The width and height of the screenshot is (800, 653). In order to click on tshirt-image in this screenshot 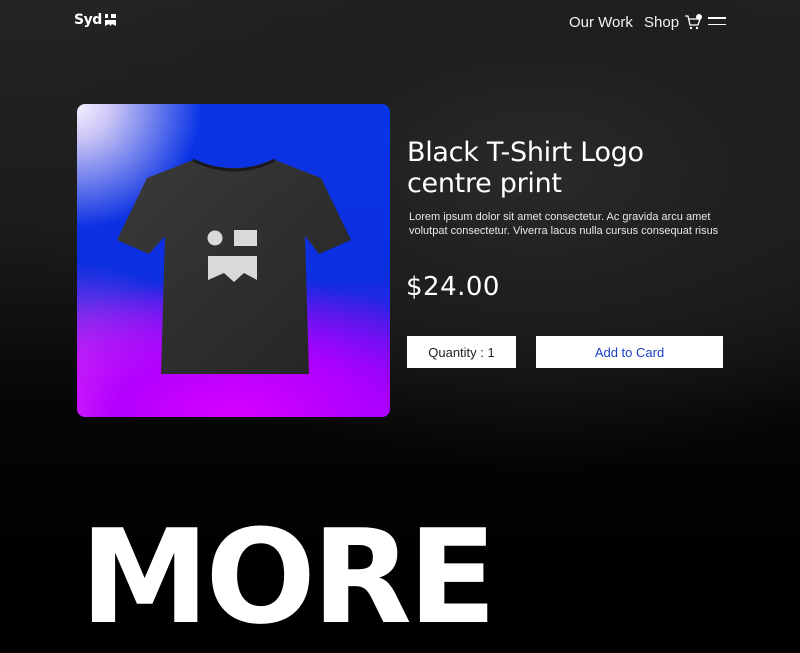, I will do `click(234, 266)`.